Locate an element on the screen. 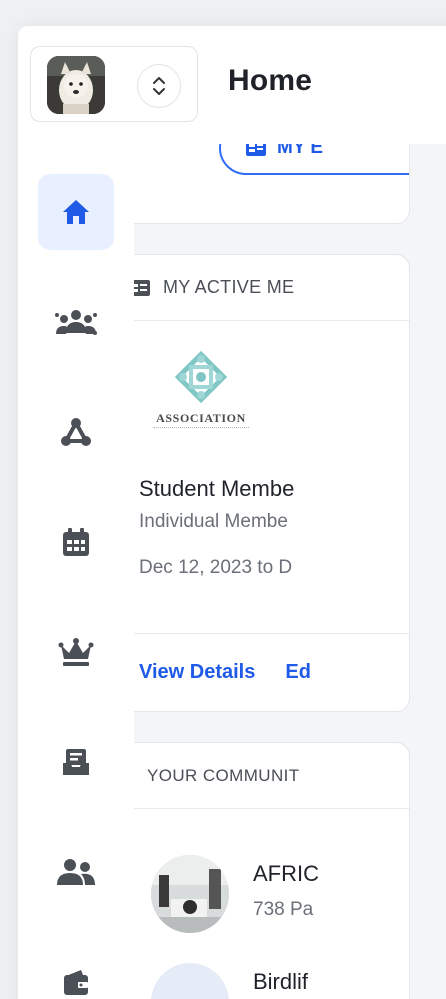 This screenshot has height=999, width=446. community-meta: 738 Pa is located at coordinates (283, 909).